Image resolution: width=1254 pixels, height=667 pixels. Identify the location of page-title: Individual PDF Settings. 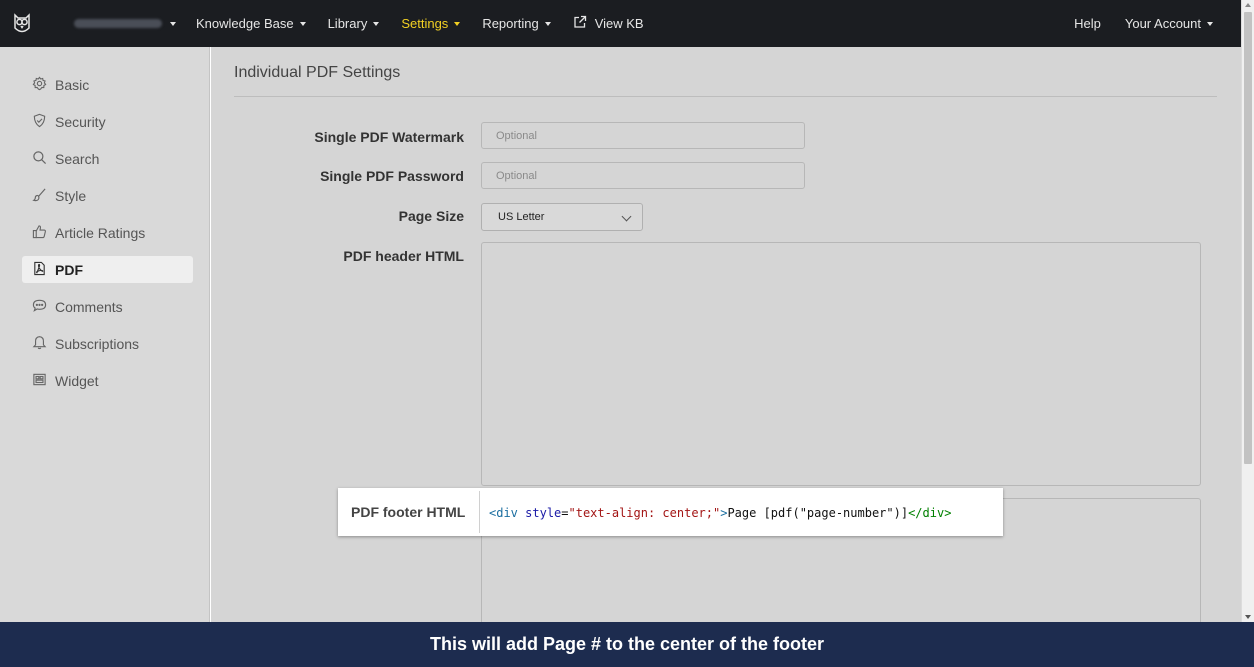
(317, 72).